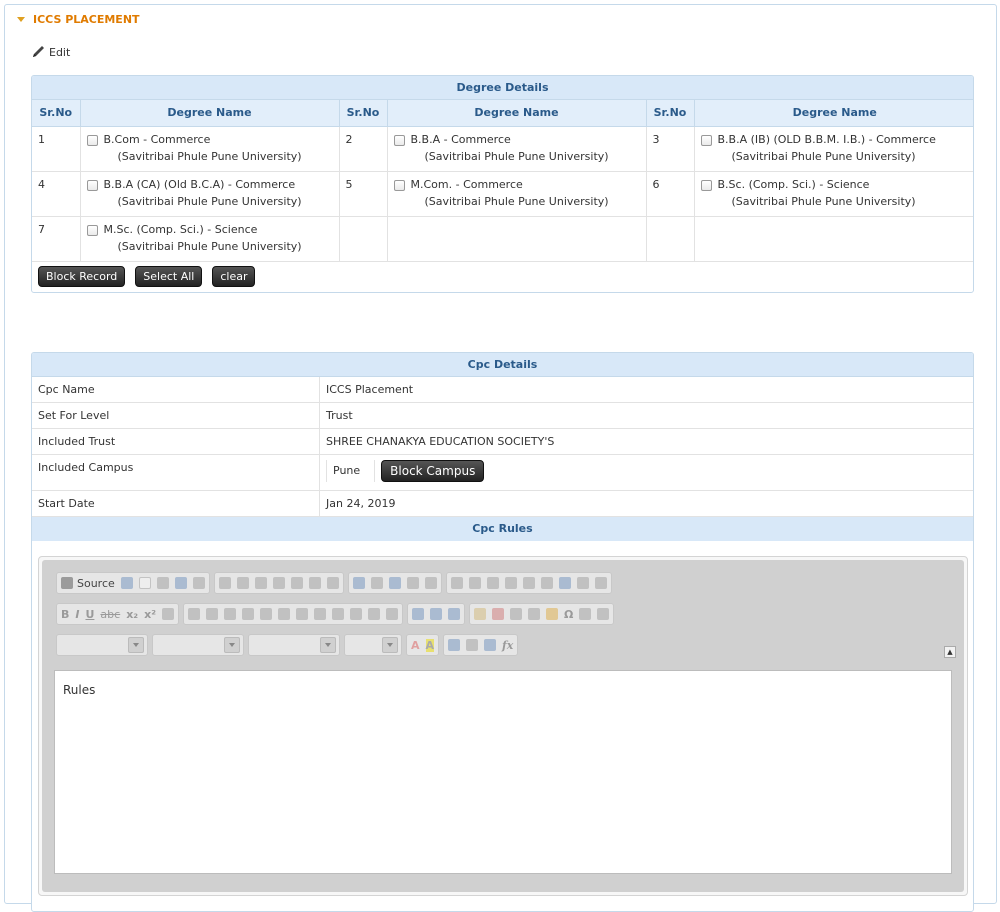 The width and height of the screenshot is (1000, 912). What do you see at coordinates (480, 614) in the screenshot?
I see `image-icon` at bounding box center [480, 614].